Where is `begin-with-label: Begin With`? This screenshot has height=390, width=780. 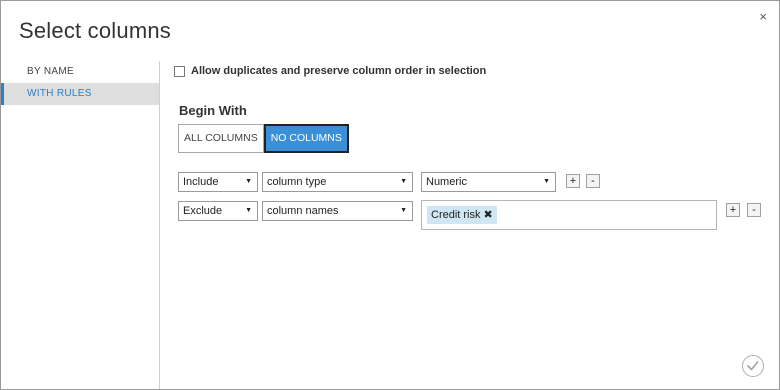 begin-with-label: Begin With is located at coordinates (213, 110).